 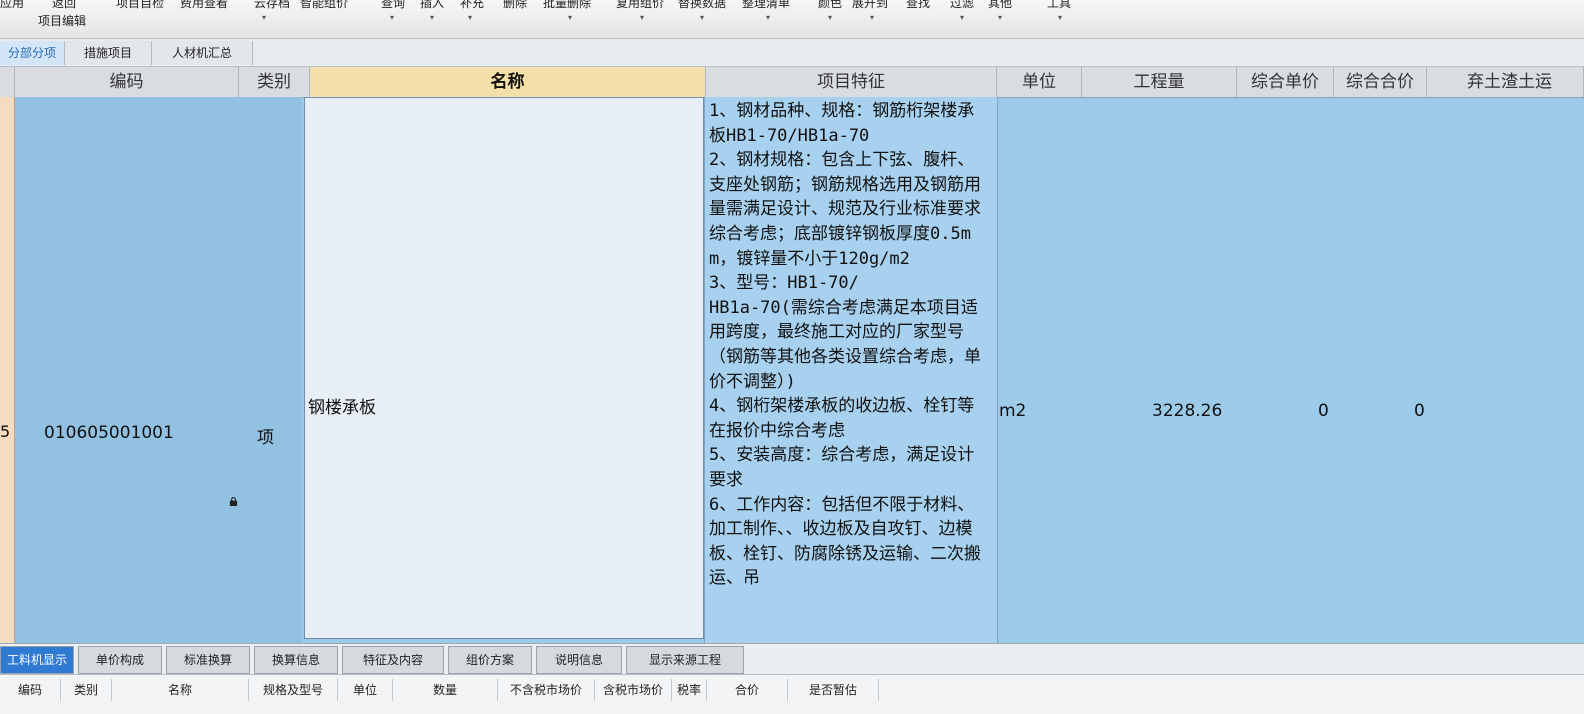 What do you see at coordinates (108, 53) in the screenshot?
I see `tab-measures: 措施项目` at bounding box center [108, 53].